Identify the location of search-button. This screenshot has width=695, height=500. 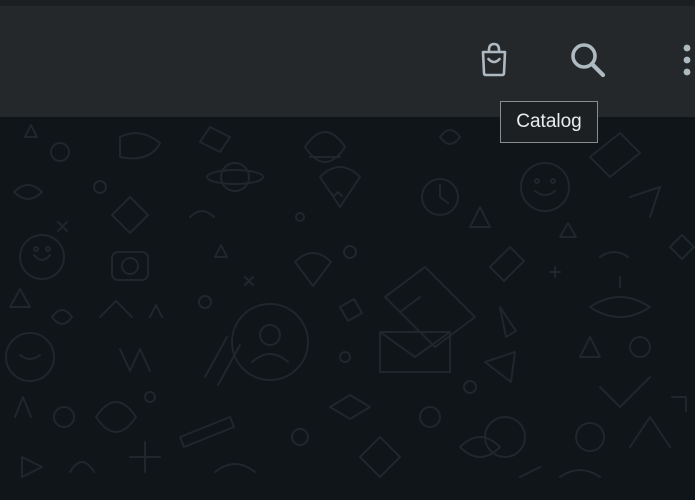
(588, 60).